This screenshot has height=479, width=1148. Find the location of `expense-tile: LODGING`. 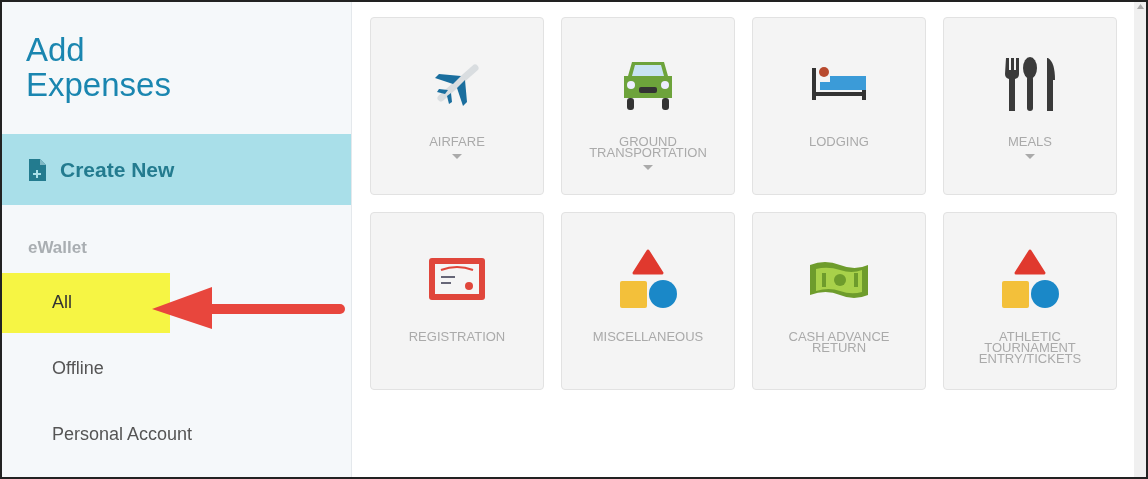

expense-tile: LODGING is located at coordinates (839, 106).